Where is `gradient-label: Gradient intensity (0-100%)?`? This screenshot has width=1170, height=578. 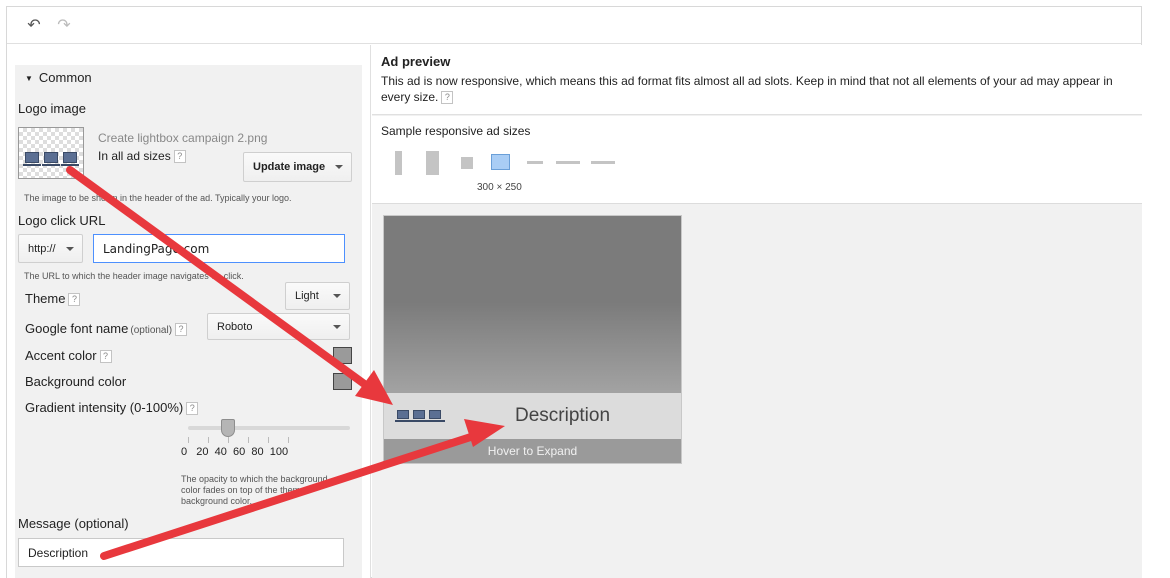
gradient-label: Gradient intensity (0-100%)? is located at coordinates (112, 408).